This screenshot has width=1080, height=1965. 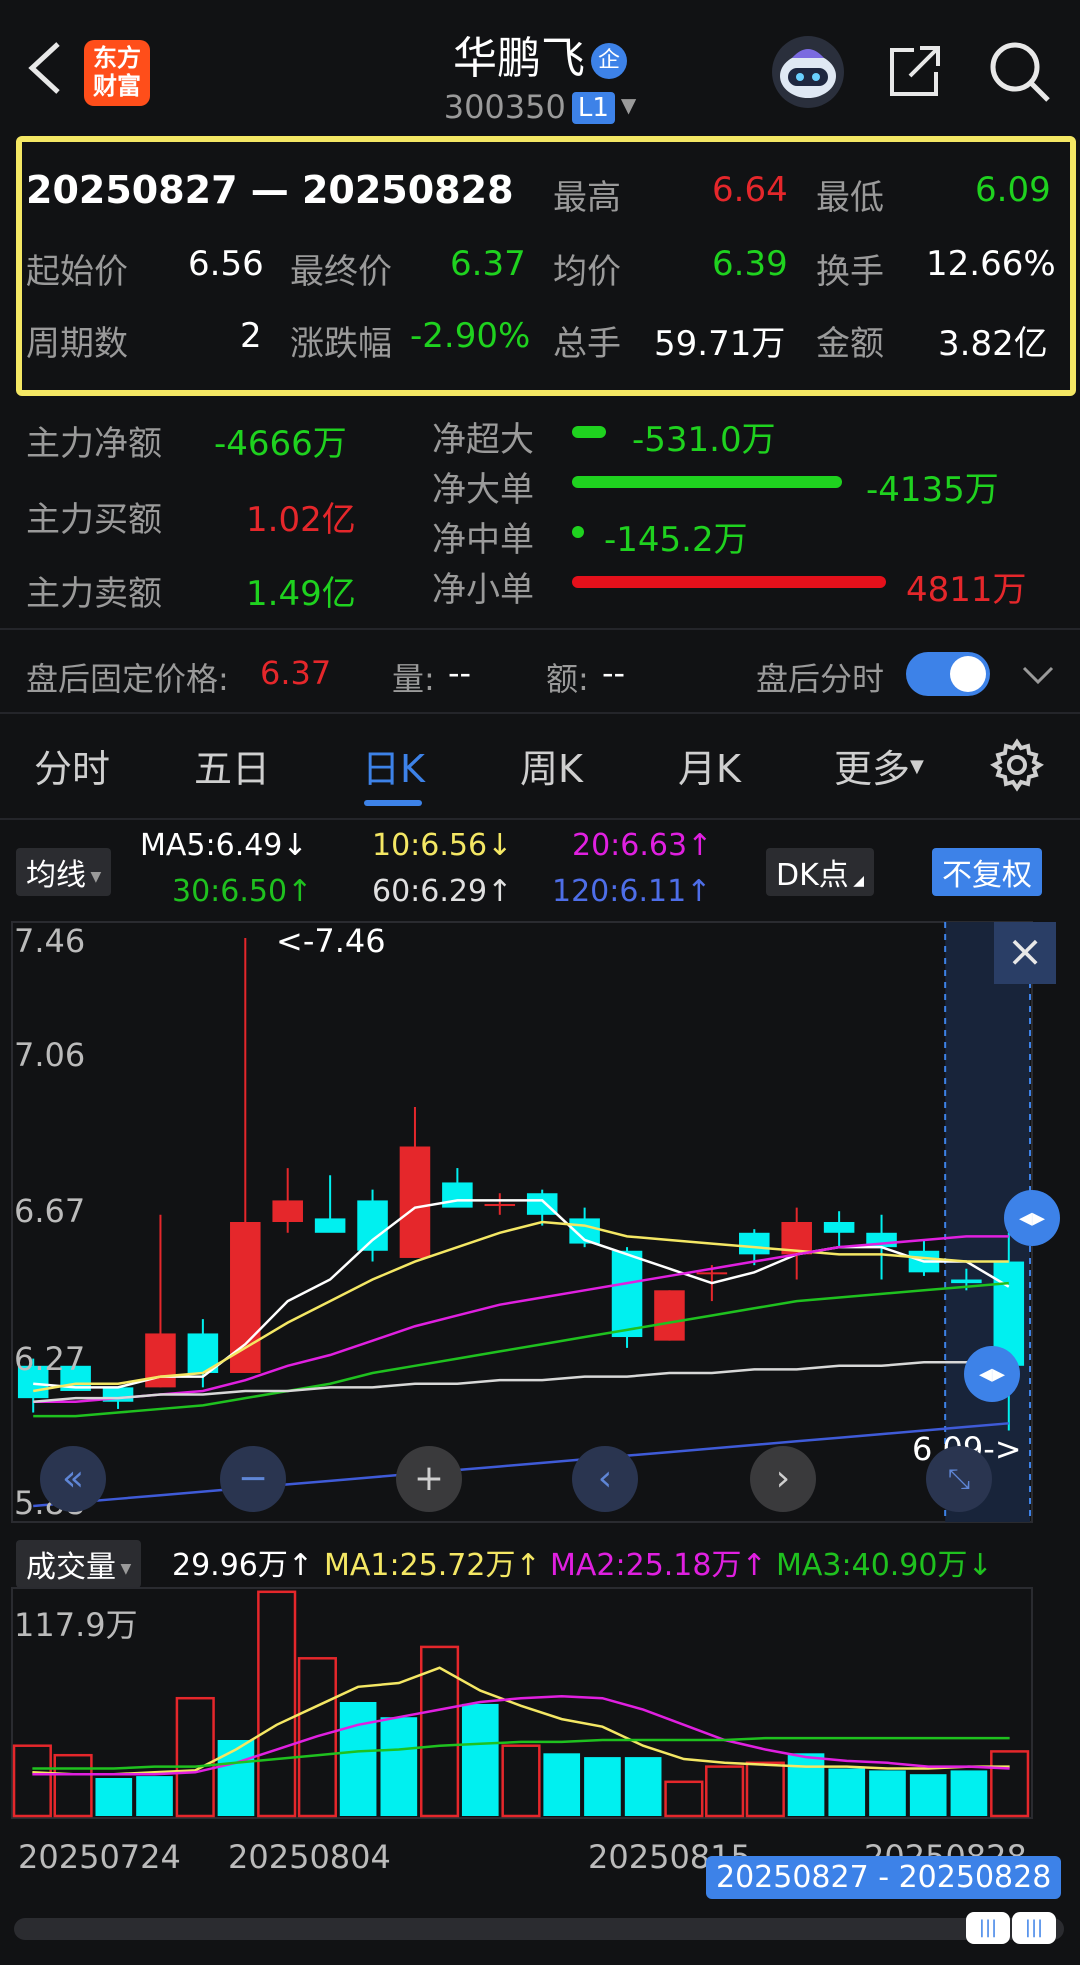 I want to click on divider, so click(x=540, y=819).